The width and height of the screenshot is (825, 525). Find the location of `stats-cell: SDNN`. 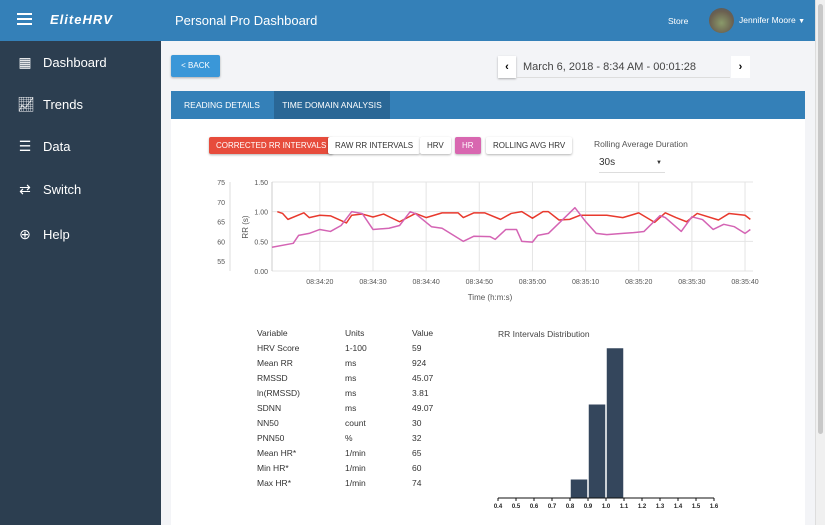

stats-cell: SDNN is located at coordinates (269, 408).